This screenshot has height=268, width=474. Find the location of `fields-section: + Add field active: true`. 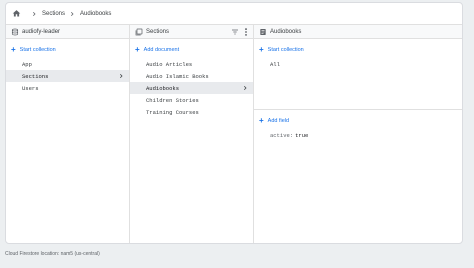

fields-section: + Add field active: true is located at coordinates (358, 127).